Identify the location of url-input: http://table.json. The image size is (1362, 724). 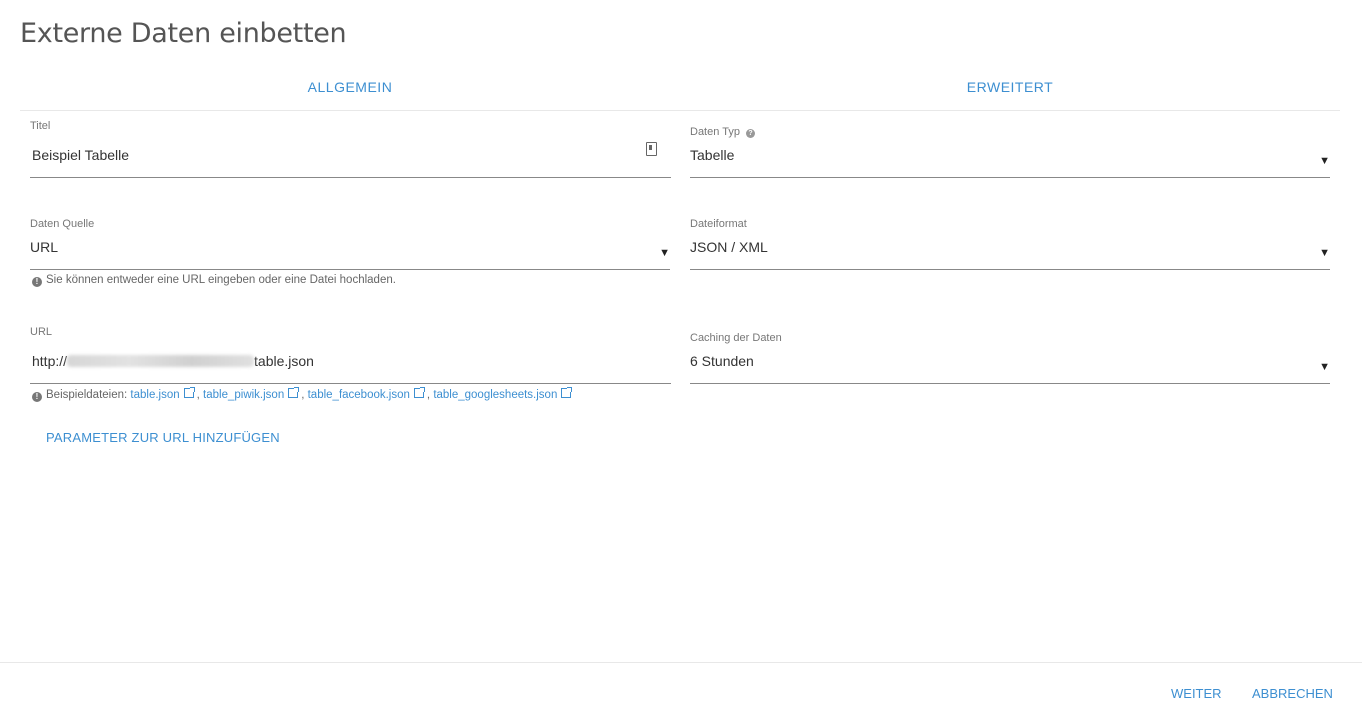
(173, 361).